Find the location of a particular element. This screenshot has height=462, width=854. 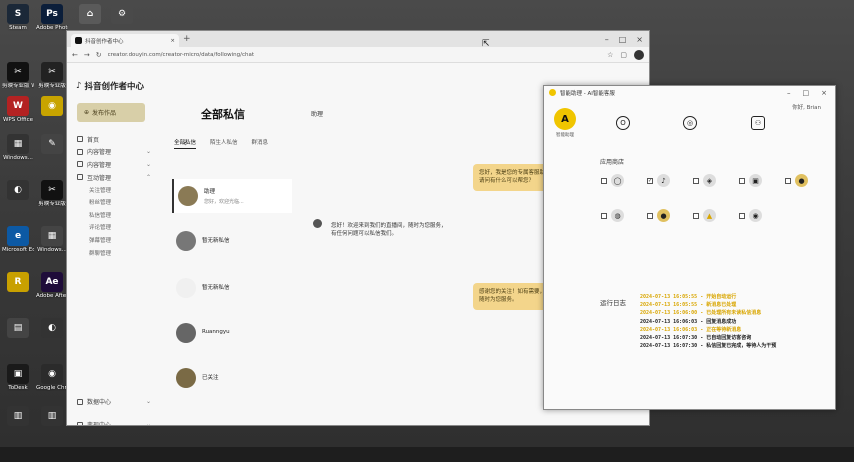

chevron-icon: ⌄ is located at coordinates (148, 423).